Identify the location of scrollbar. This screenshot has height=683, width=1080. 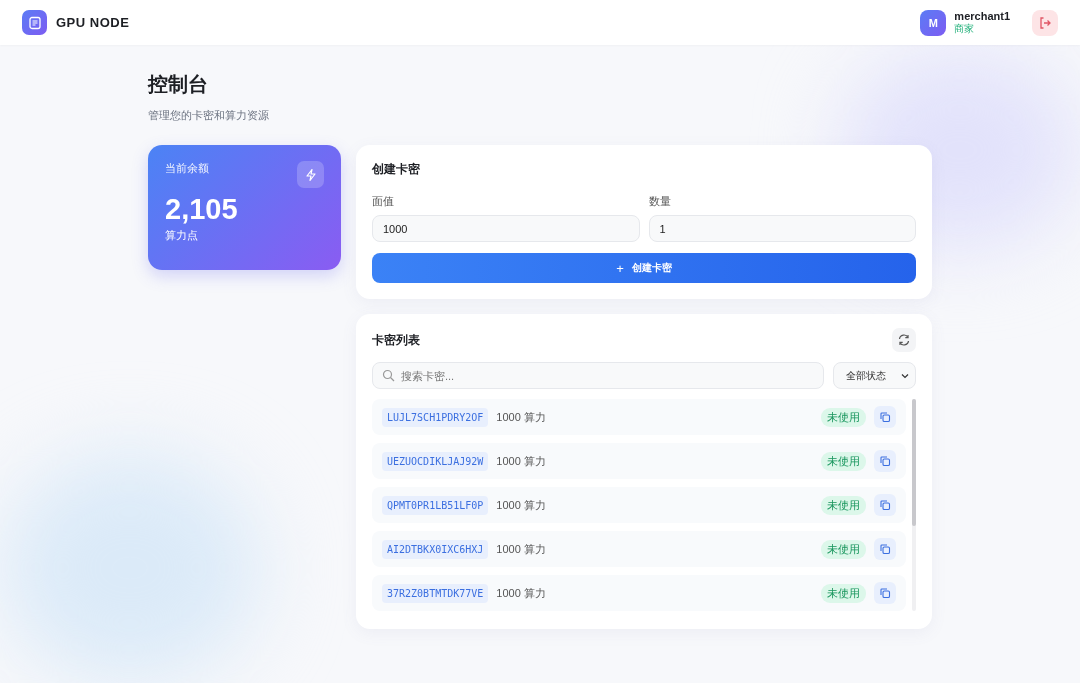
(914, 505).